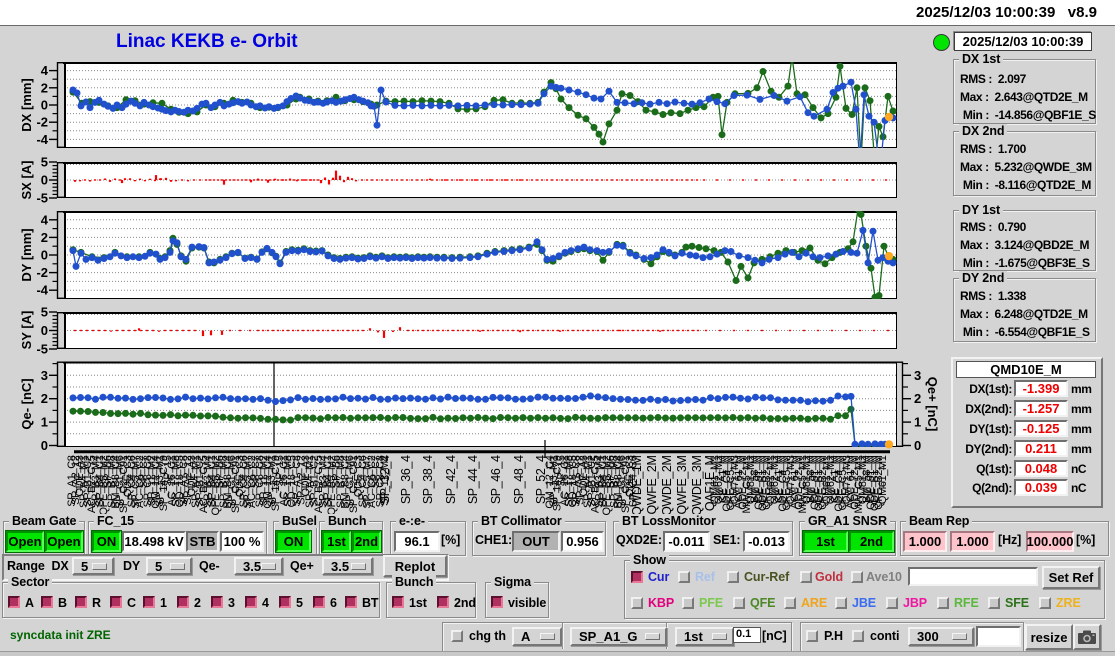 The width and height of the screenshot is (1115, 656). What do you see at coordinates (473, 479) in the screenshot?
I see `svg-text: SP_44_4` at bounding box center [473, 479].